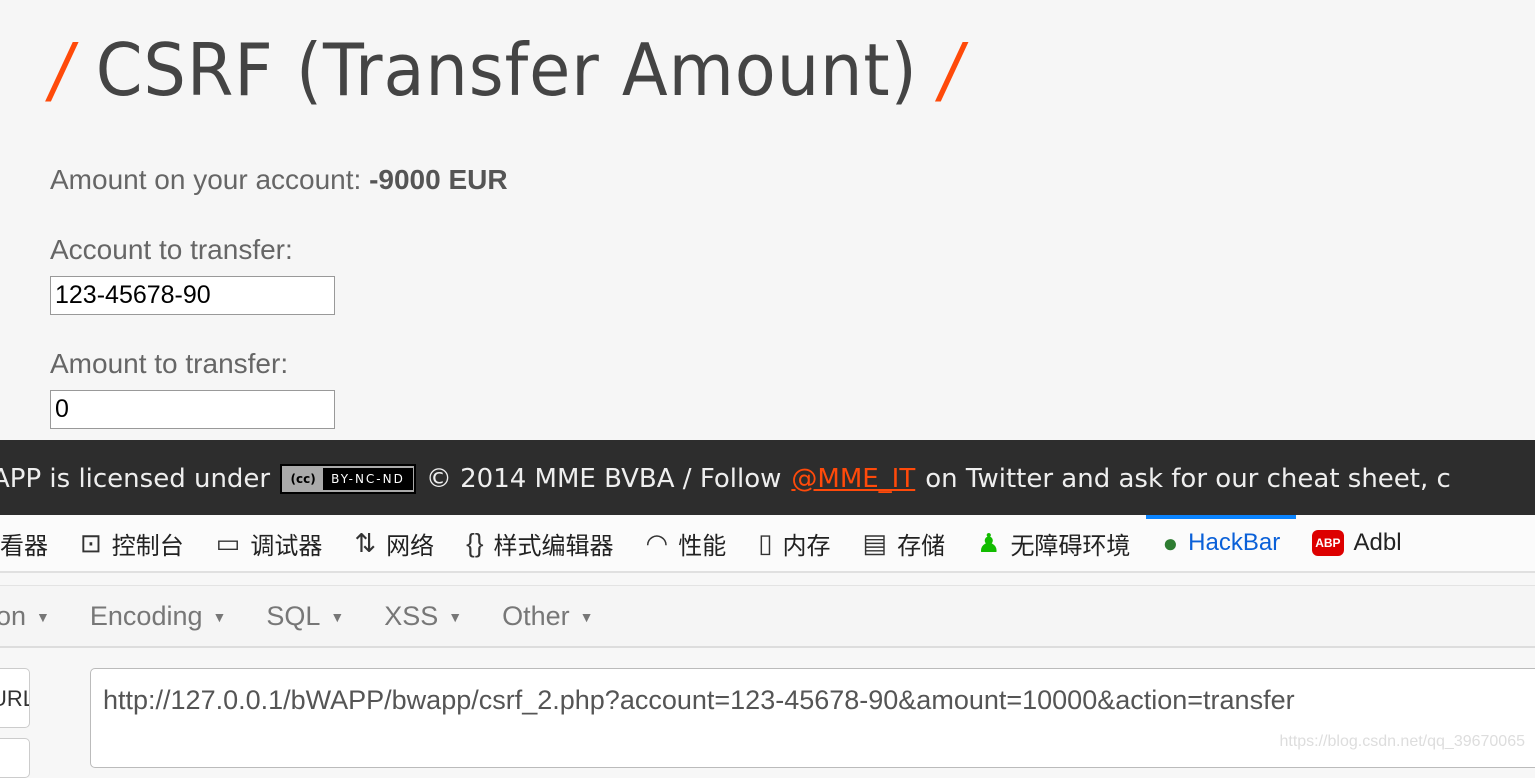 This screenshot has height=778, width=1535. I want to click on menu-label: Other, so click(536, 615).